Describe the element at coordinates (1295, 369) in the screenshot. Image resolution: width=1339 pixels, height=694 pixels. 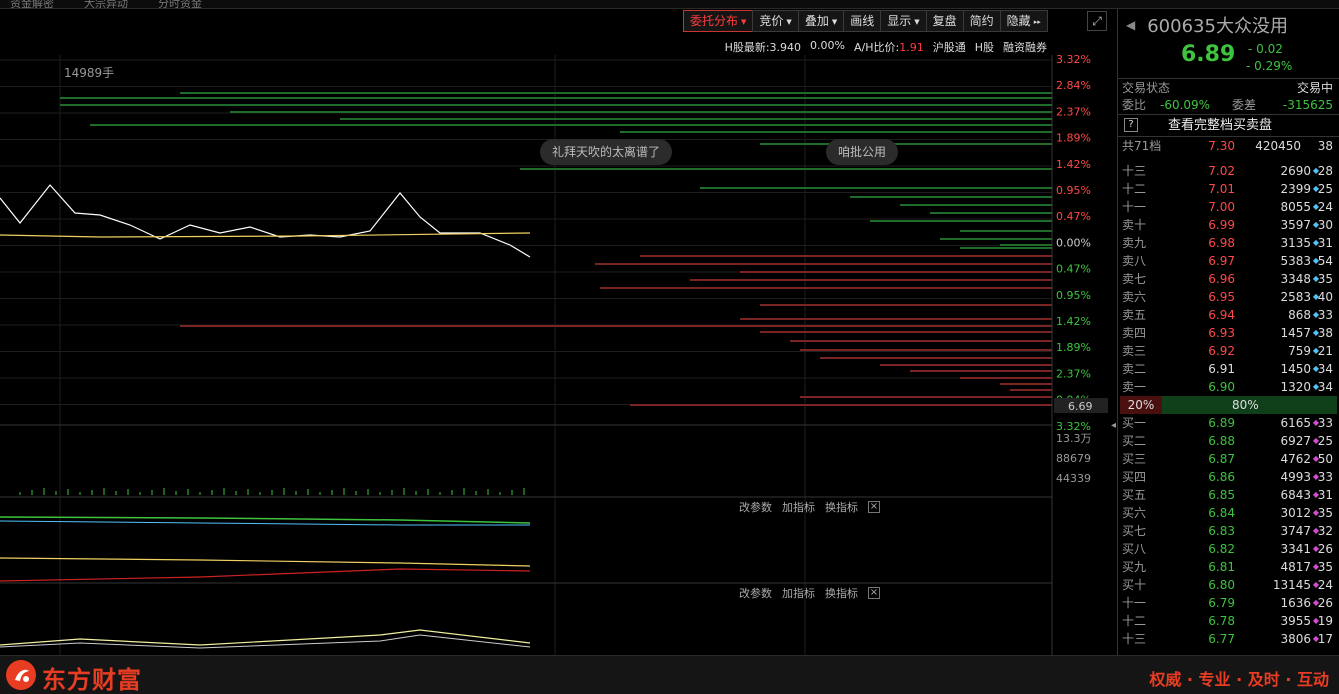
I see `level-volume: 1450` at that location.